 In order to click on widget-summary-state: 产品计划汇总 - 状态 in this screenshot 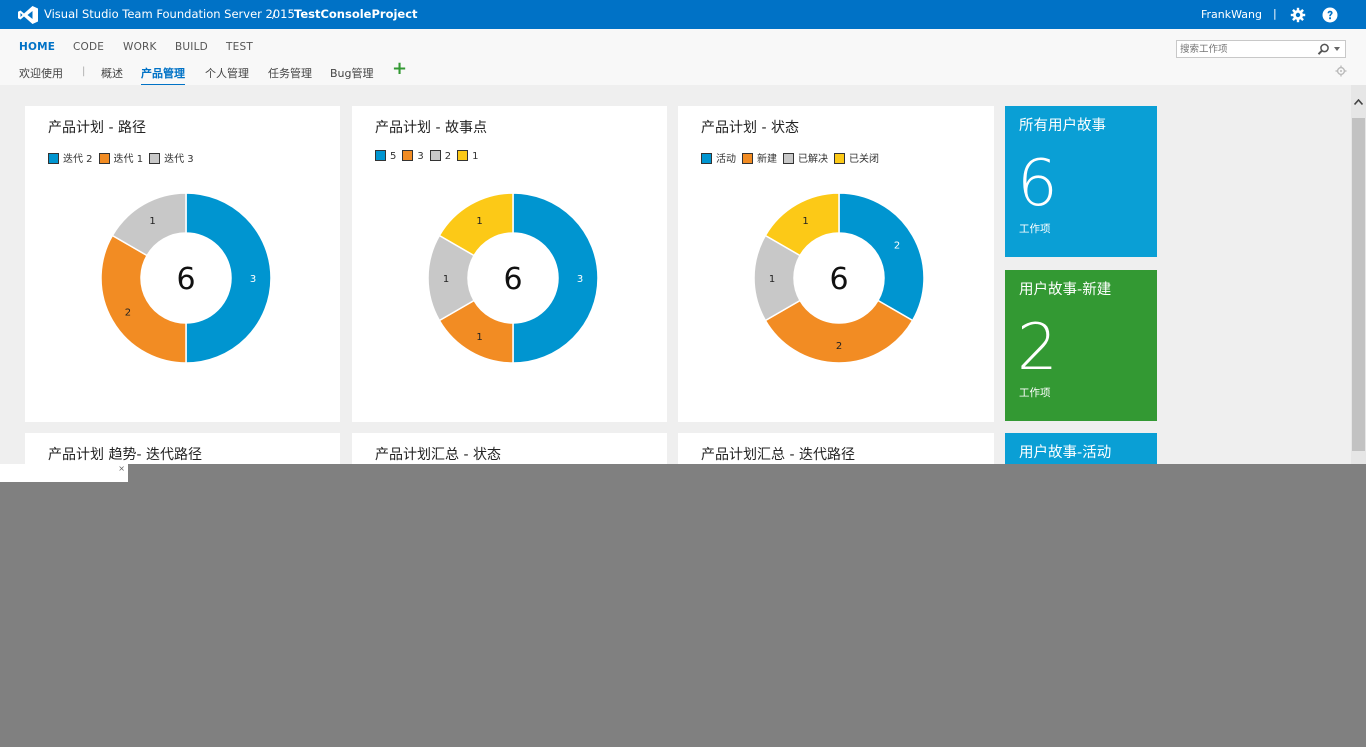, I will do `click(509, 448)`.